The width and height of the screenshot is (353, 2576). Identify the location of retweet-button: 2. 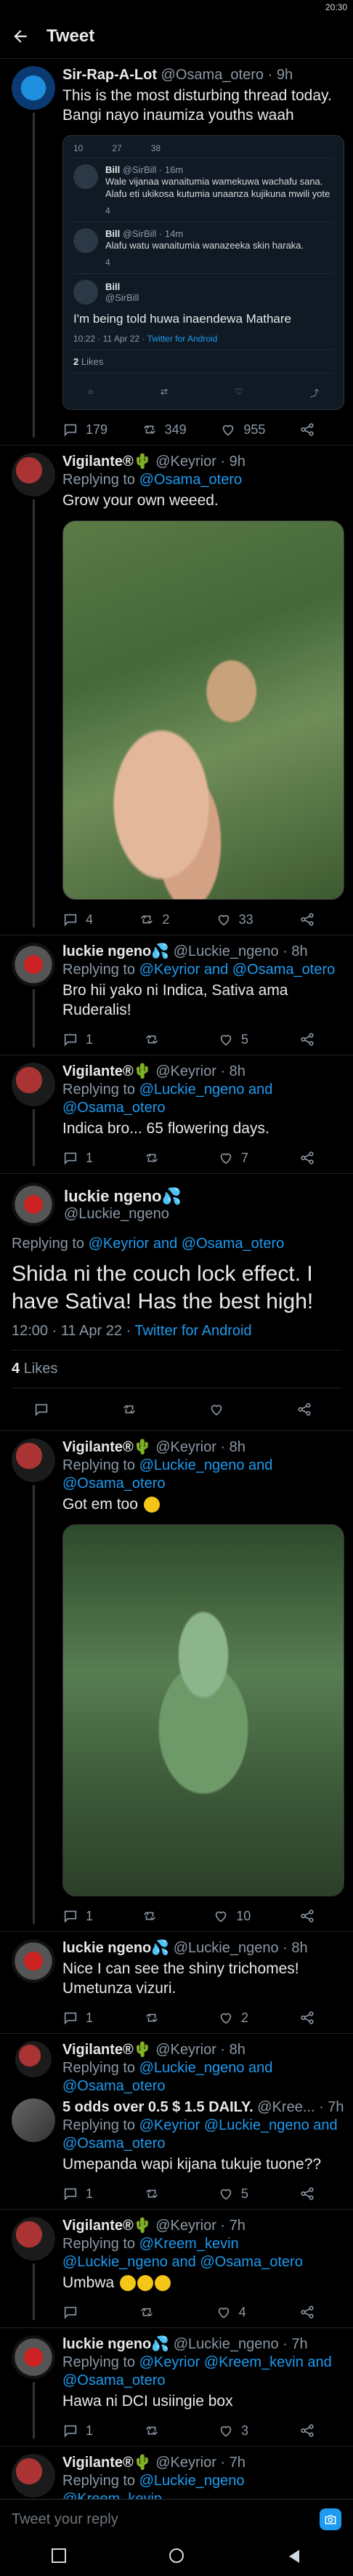
(154, 919).